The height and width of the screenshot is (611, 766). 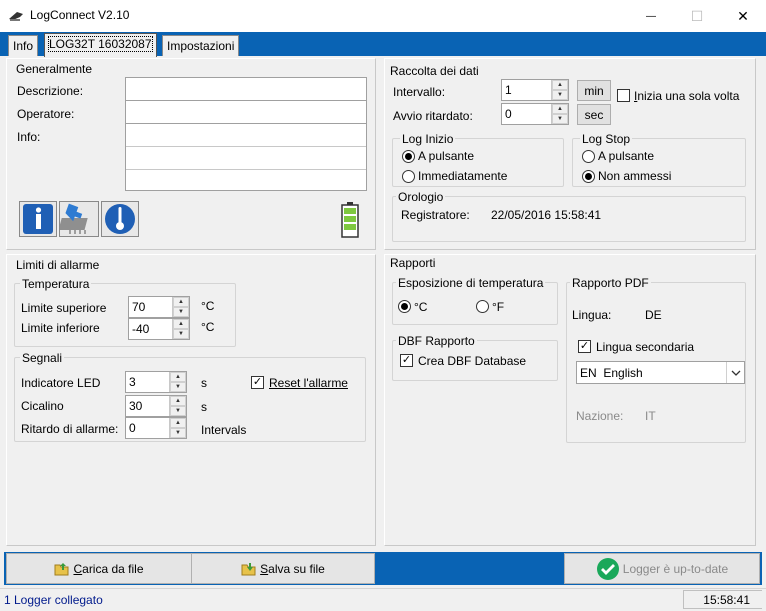 I want to click on language-value: DE, so click(x=653, y=315).